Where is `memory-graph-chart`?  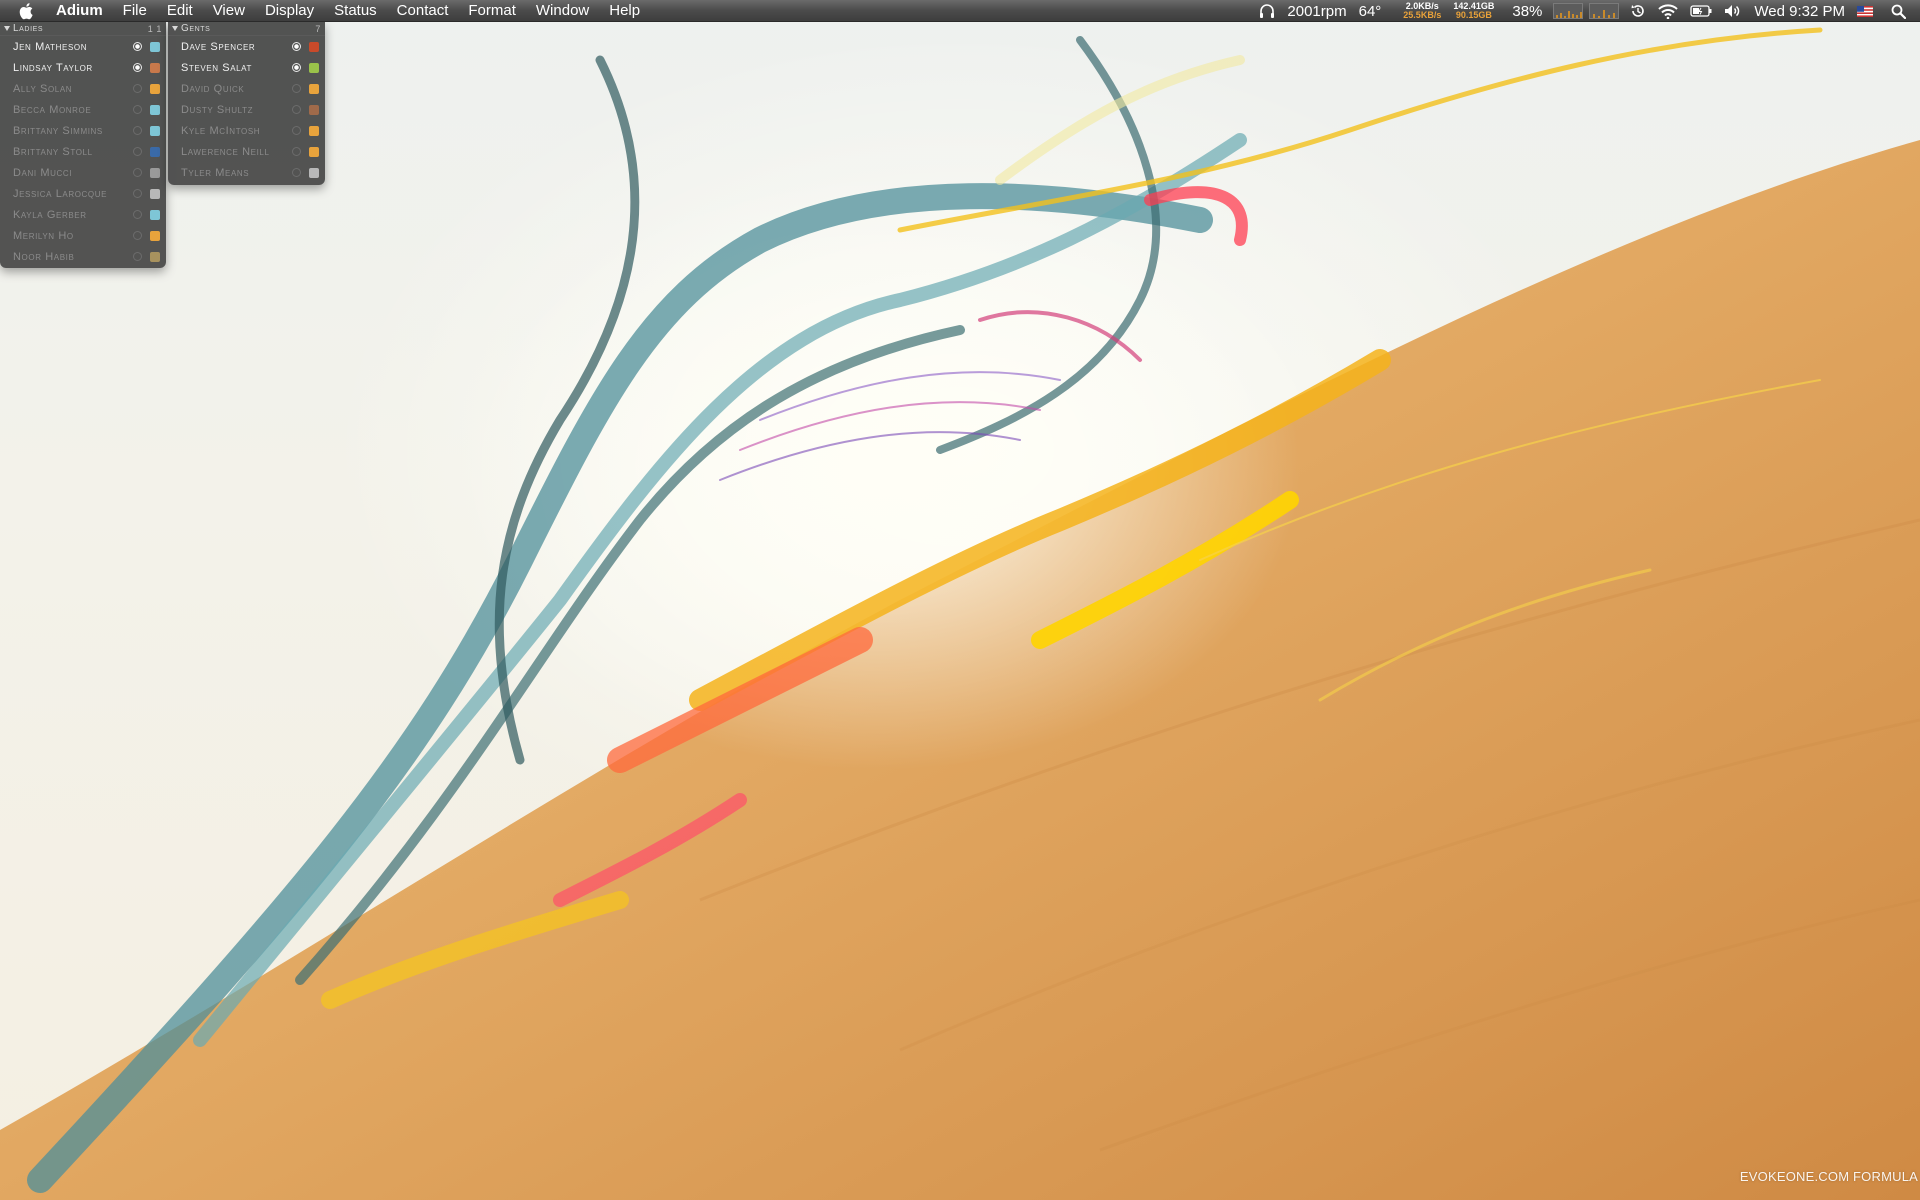
memory-graph-chart is located at coordinates (1604, 11).